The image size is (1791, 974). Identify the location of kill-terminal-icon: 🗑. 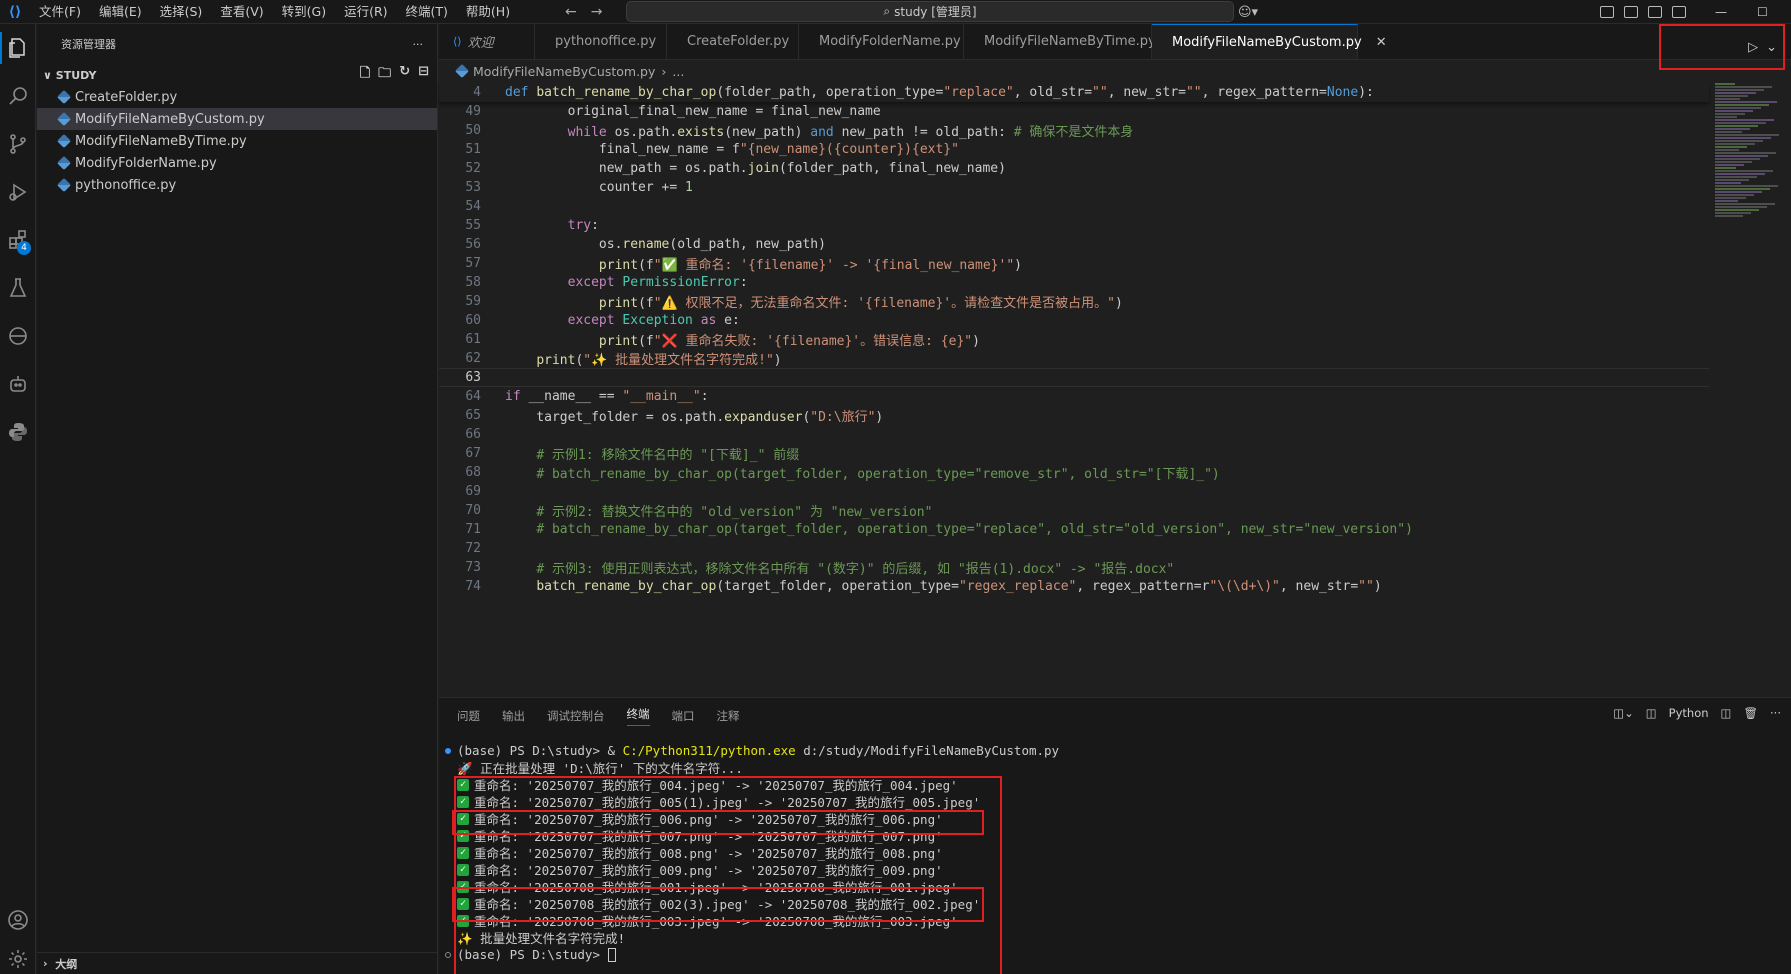
(1750, 713).